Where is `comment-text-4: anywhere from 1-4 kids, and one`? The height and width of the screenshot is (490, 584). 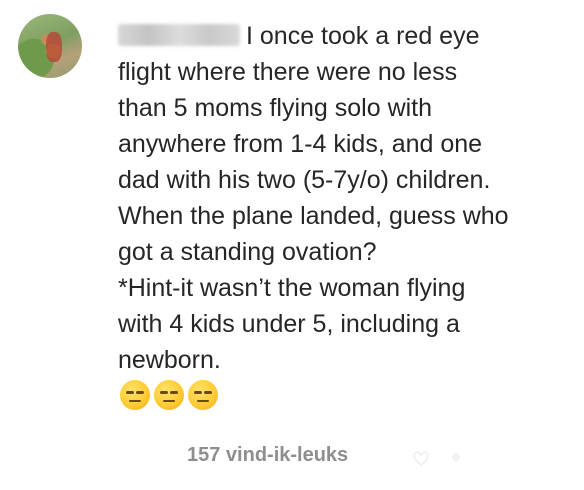 comment-text-4: anywhere from 1-4 kids, and one is located at coordinates (300, 144).